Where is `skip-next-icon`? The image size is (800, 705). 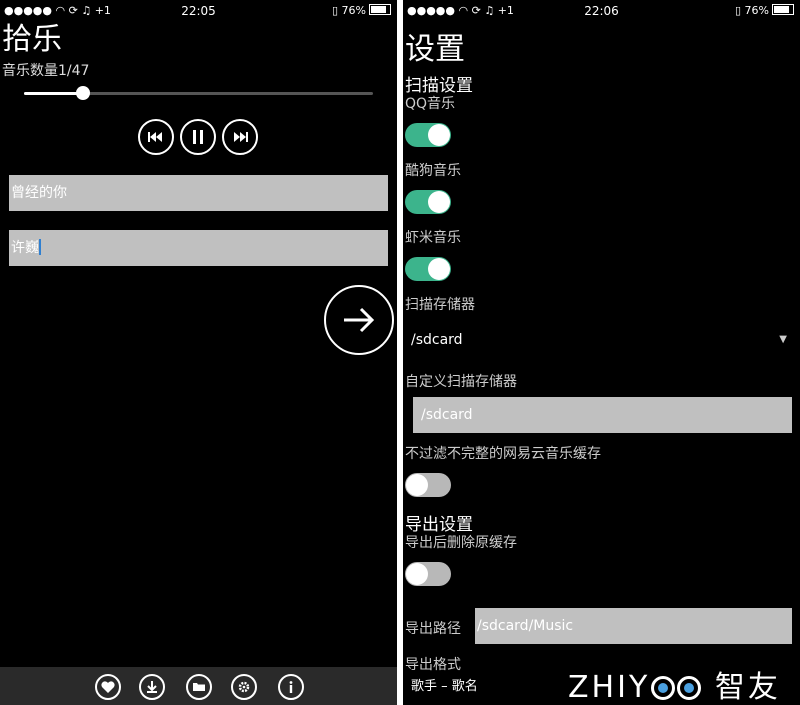
skip-next-icon is located at coordinates (241, 137).